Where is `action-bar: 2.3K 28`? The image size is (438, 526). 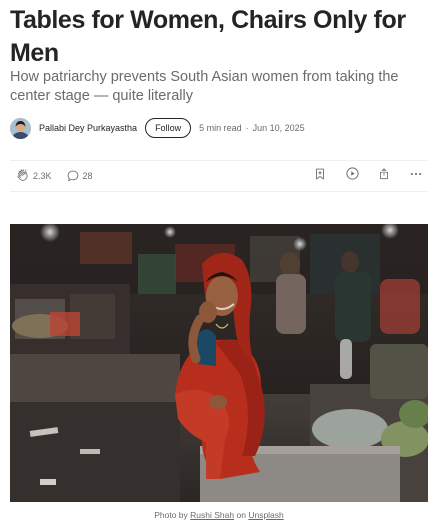
action-bar: 2.3K 28 is located at coordinates (219, 176).